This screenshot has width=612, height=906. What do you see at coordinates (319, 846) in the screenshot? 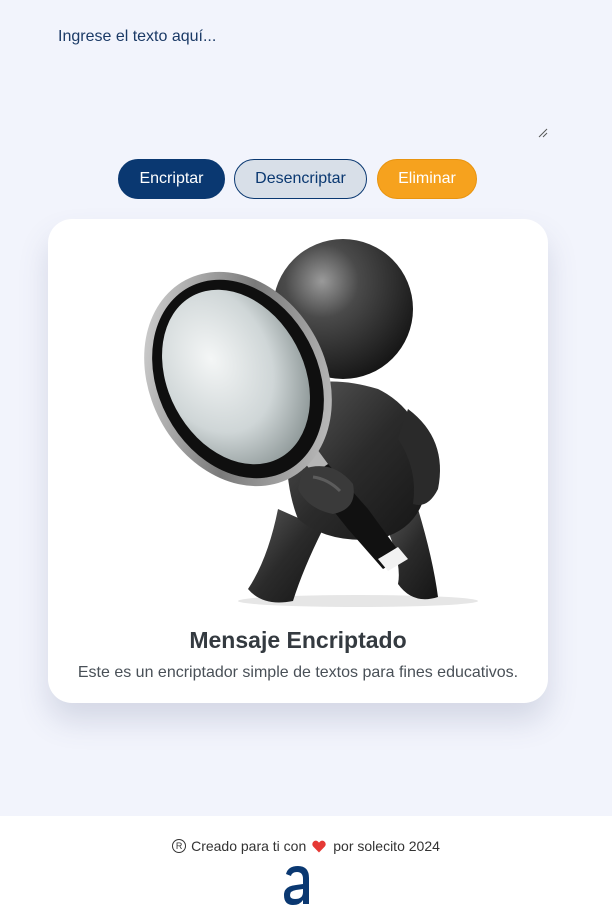
I see `heart-icon` at bounding box center [319, 846].